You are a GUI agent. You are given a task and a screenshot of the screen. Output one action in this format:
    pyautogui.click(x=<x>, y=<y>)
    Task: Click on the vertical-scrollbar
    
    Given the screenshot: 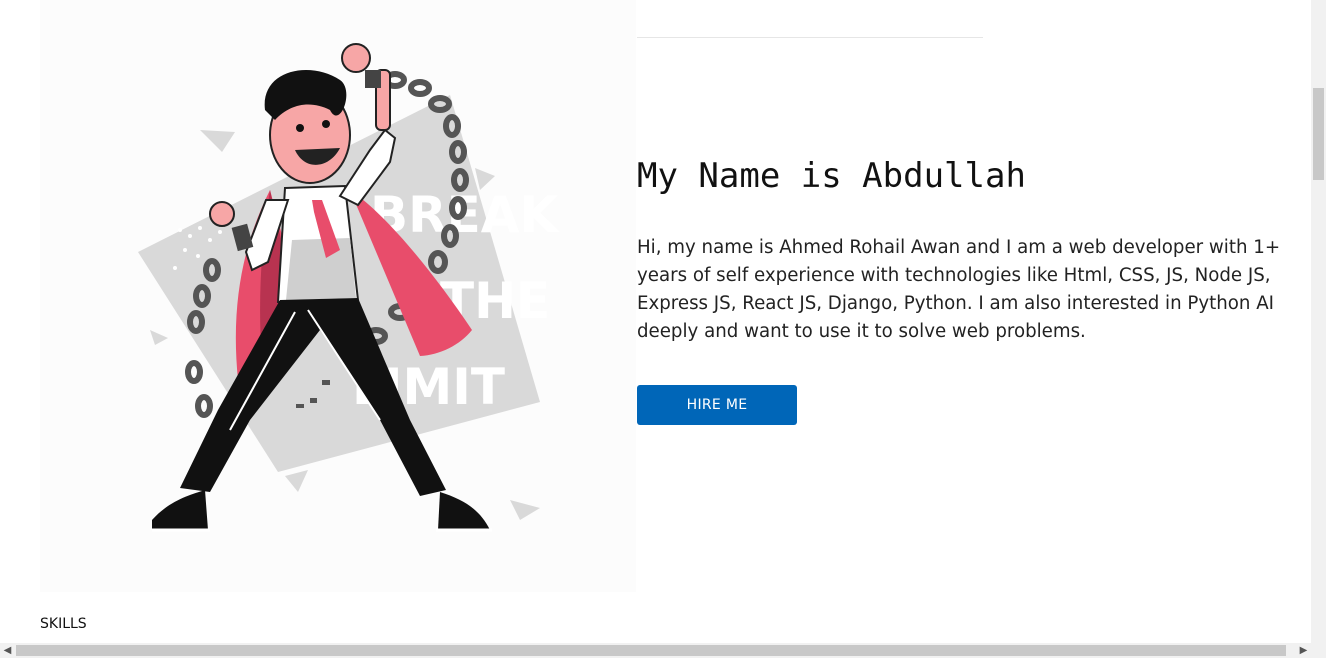 What is the action you would take?
    pyautogui.click(x=1318, y=321)
    